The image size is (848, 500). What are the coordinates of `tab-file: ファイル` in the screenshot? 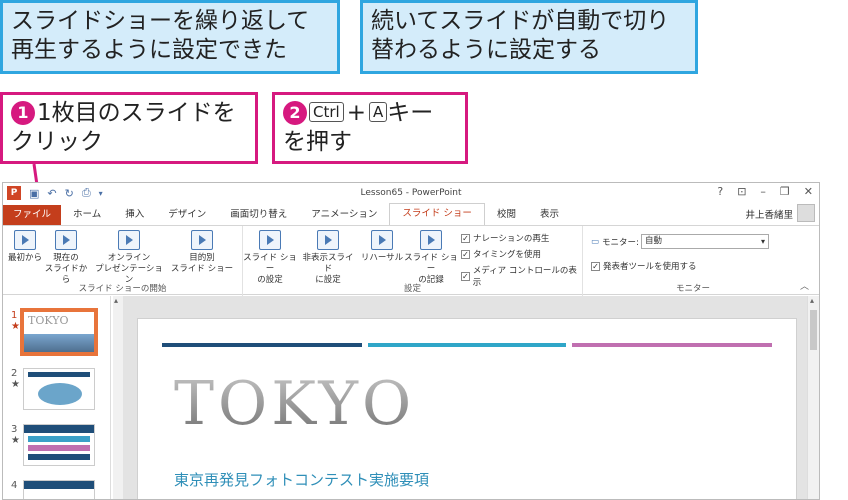 It's located at (32, 215).